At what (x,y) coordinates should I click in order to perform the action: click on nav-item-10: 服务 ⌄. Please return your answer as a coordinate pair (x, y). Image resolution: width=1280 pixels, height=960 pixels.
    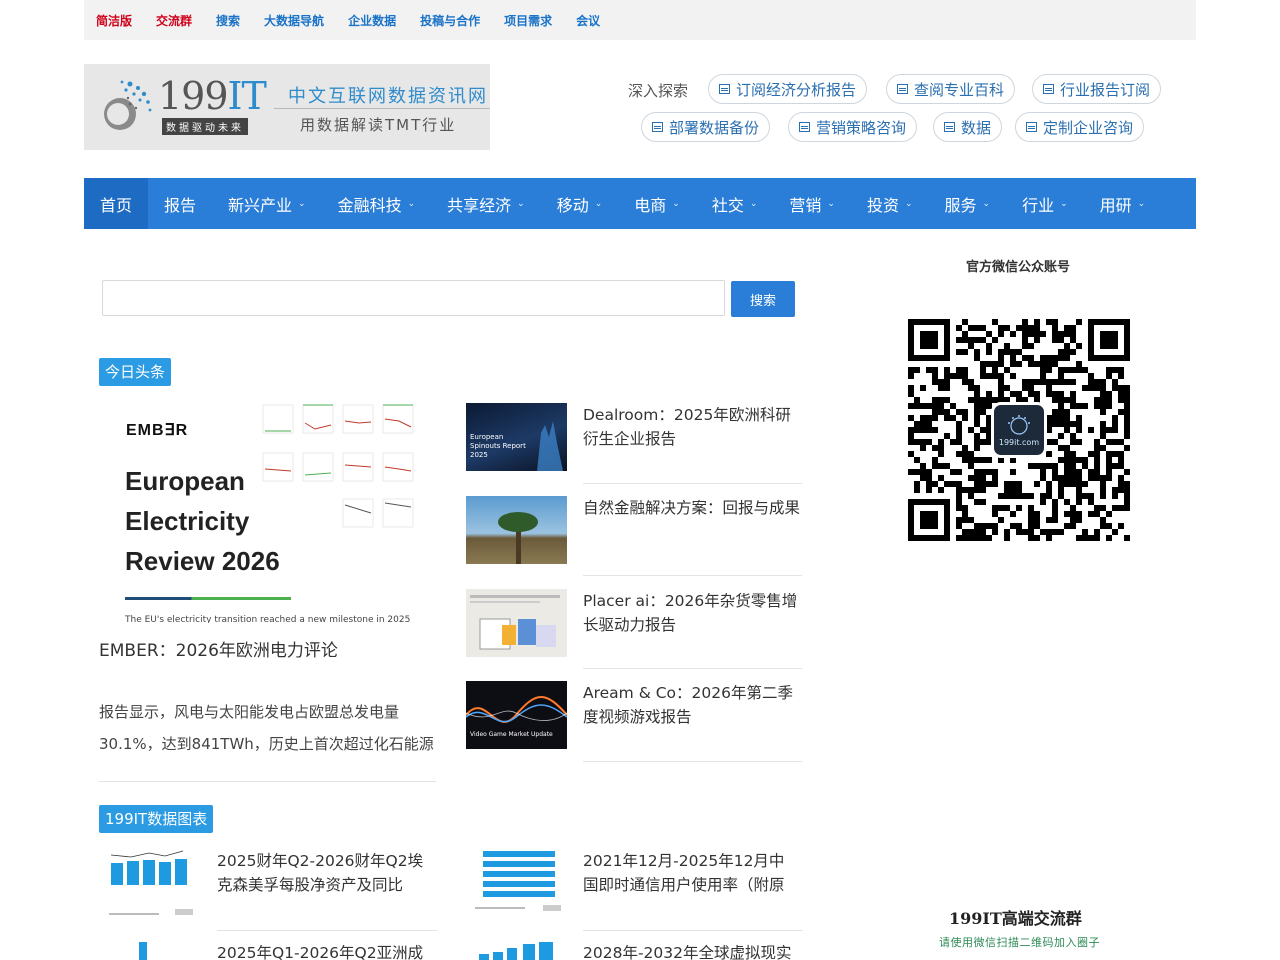
    Looking at the image, I should click on (968, 203).